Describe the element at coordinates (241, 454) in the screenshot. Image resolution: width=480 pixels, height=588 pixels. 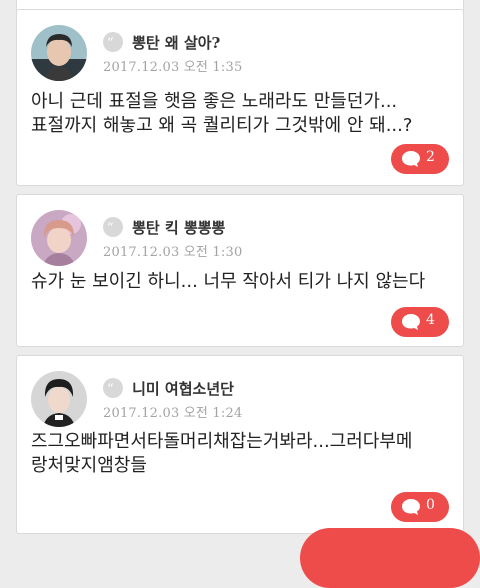
I see `post-body: 즈그오빠파면서타돌머리채잡는거봐라...그러다부메 랑처맞지앰창들` at that location.